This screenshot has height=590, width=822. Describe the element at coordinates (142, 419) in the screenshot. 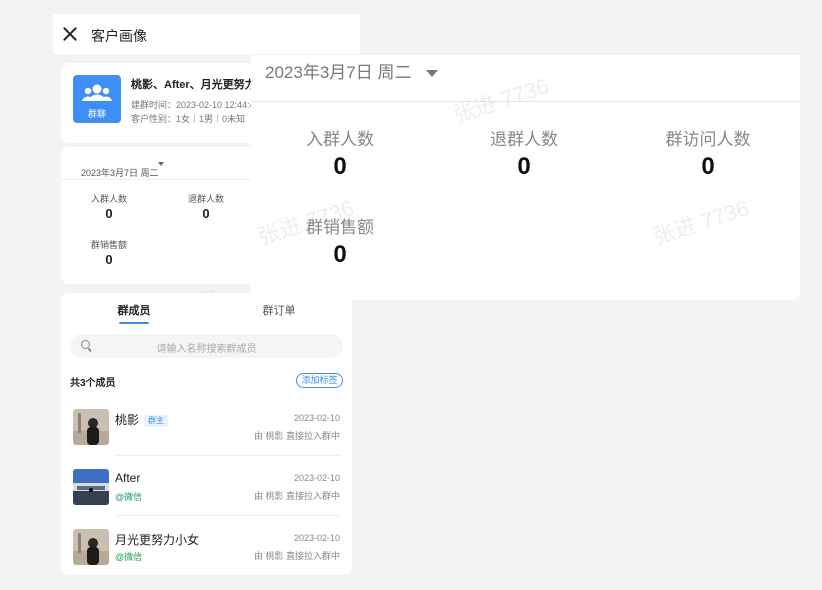

I see `member-name: 桃影 群主` at that location.